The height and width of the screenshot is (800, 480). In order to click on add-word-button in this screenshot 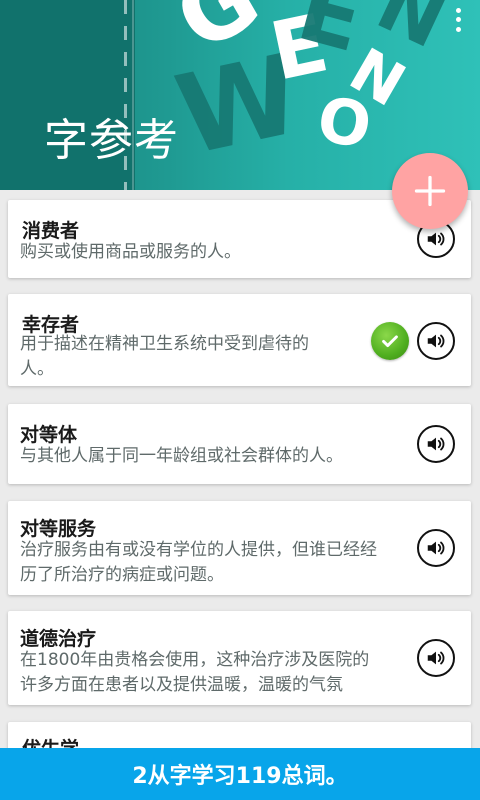, I will do `click(430, 191)`.